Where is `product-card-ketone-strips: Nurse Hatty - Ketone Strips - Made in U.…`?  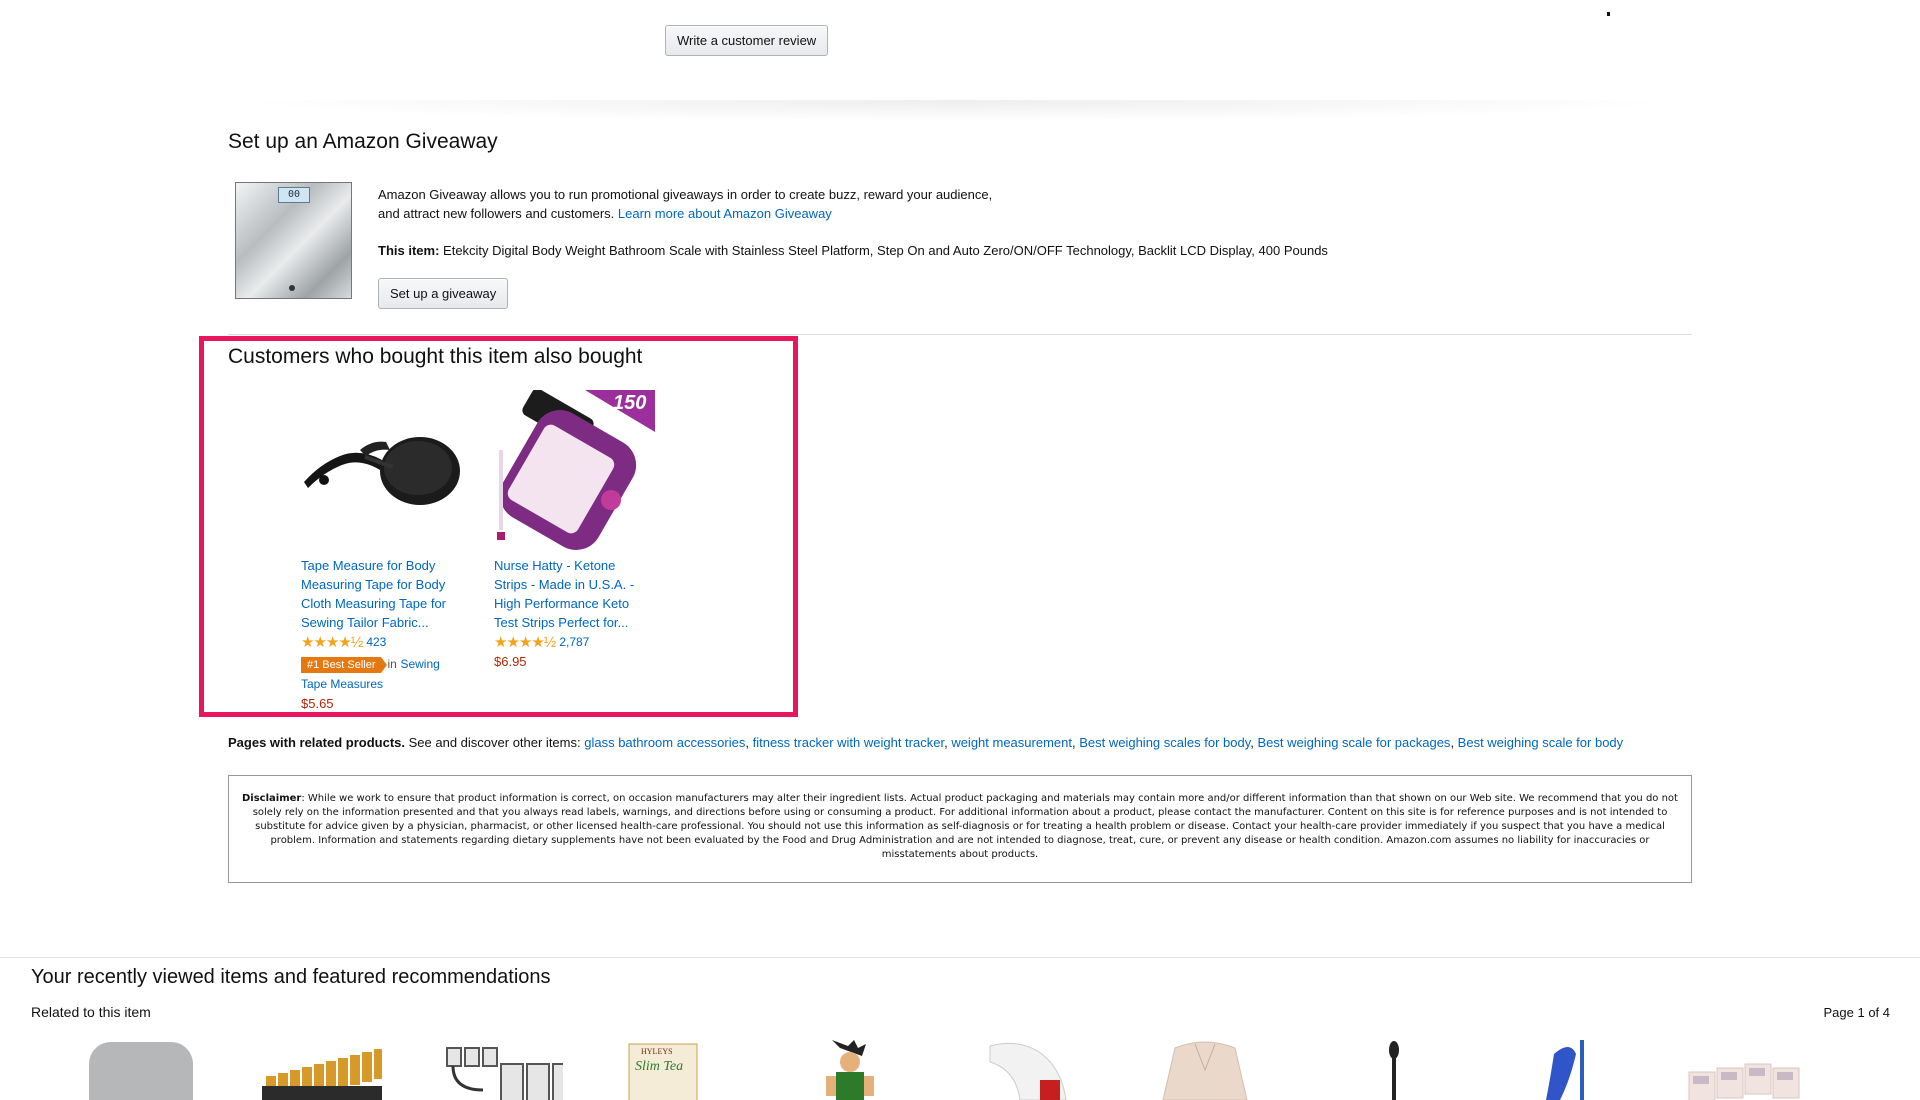 product-card-ketone-strips: Nurse Hatty - Ketone Strips - Made in U.… is located at coordinates (569, 613).